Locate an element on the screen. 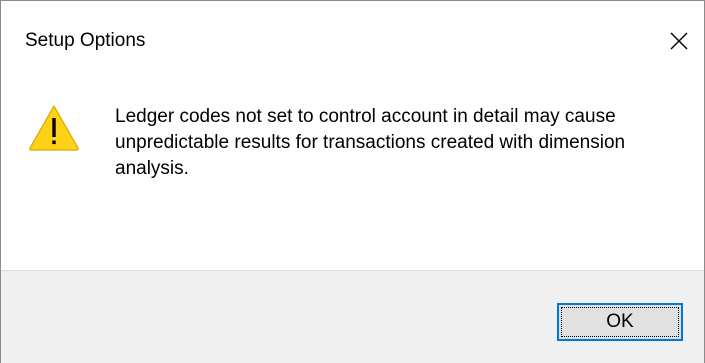 Image resolution: width=705 pixels, height=363 pixels. close-icon is located at coordinates (679, 41).